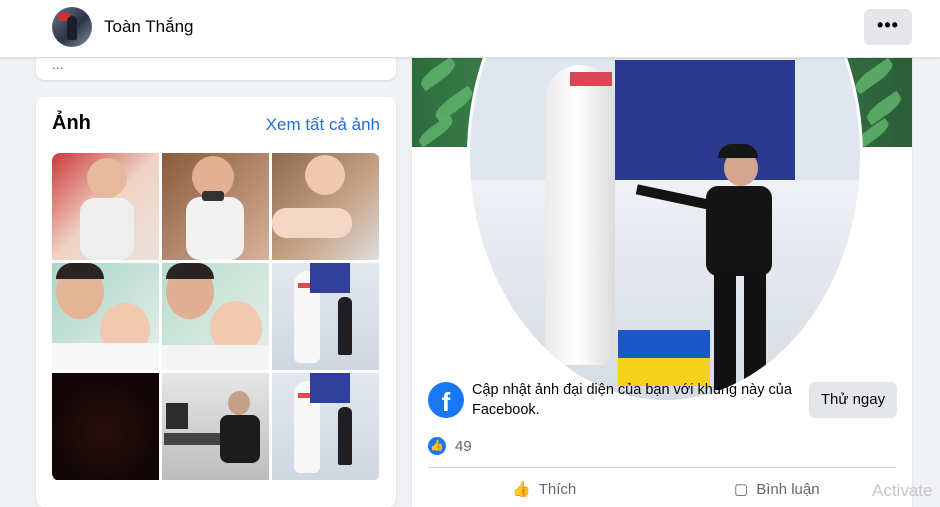  Describe the element at coordinates (71, 123) in the screenshot. I see `photos-title: Ảnh` at that location.